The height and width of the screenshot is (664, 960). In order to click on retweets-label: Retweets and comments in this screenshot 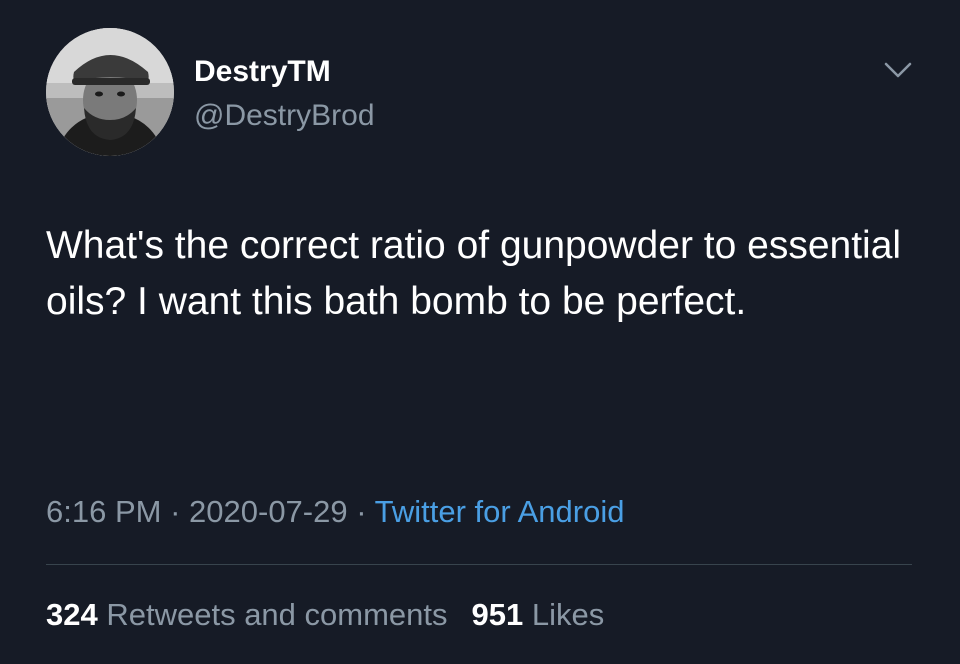, I will do `click(277, 614)`.